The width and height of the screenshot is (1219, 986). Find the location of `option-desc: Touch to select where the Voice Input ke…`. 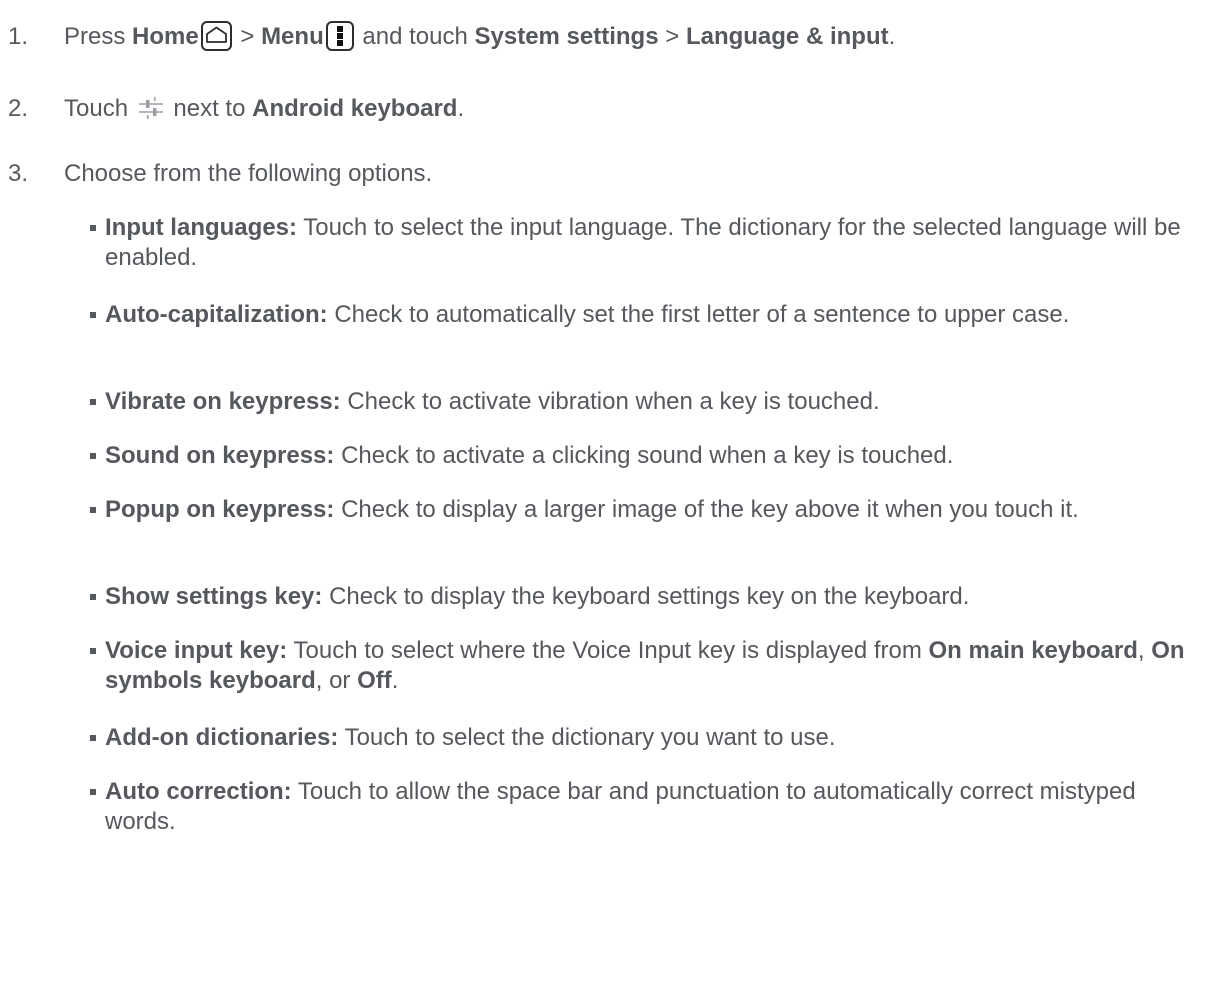

option-desc: Touch to select where the Voice Input ke… is located at coordinates (611, 650).